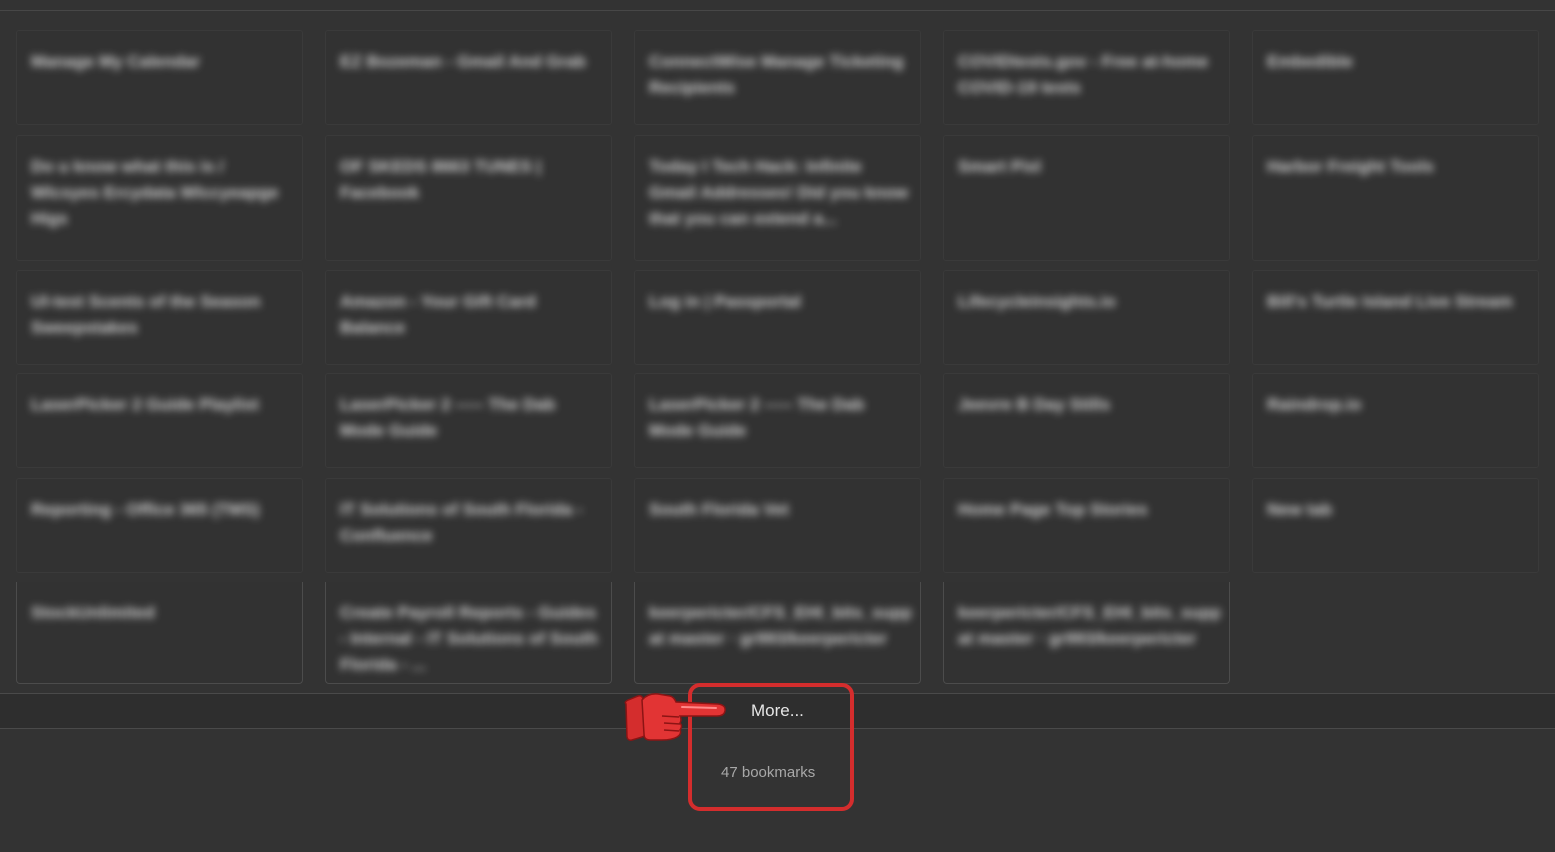  I want to click on bookmark-tile: Ul-test Scents of the Season Sweepstakes, so click(159, 317).